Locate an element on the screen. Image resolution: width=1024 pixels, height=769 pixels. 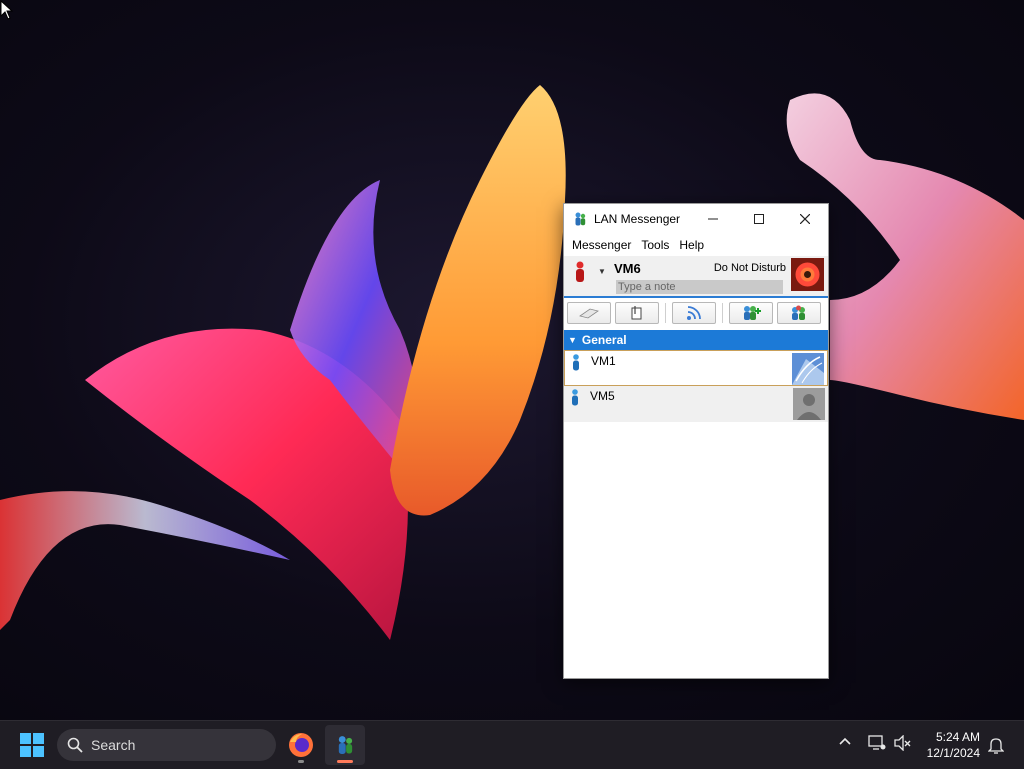
menu-bar: Messenger Tools Help is located at coordinates (696, 244).